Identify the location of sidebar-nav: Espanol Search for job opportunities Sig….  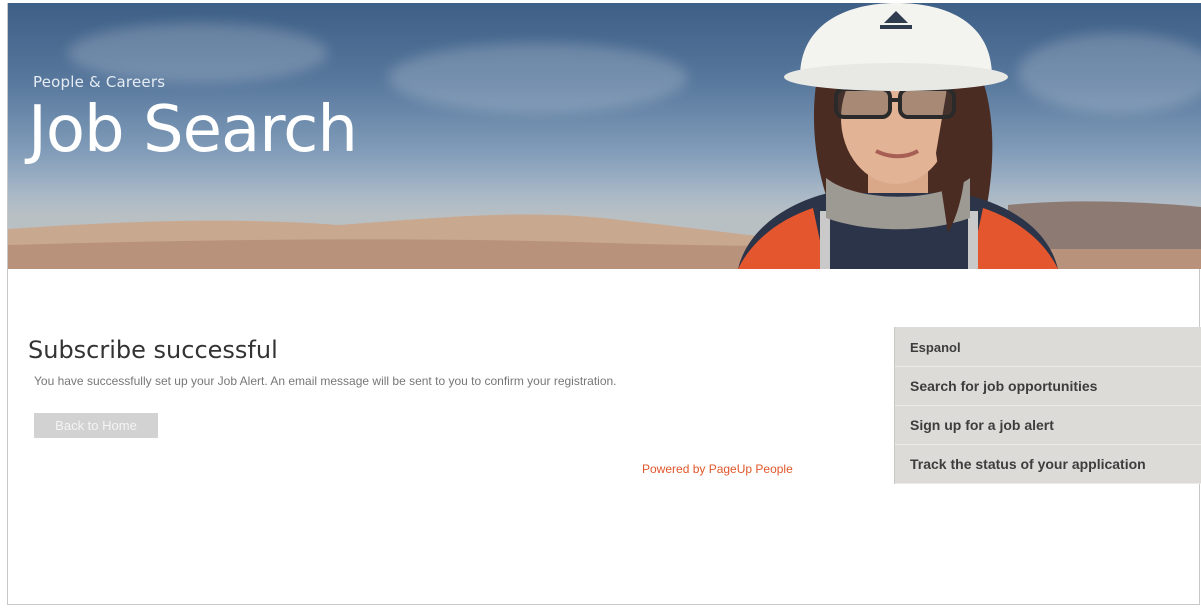
(1047, 405).